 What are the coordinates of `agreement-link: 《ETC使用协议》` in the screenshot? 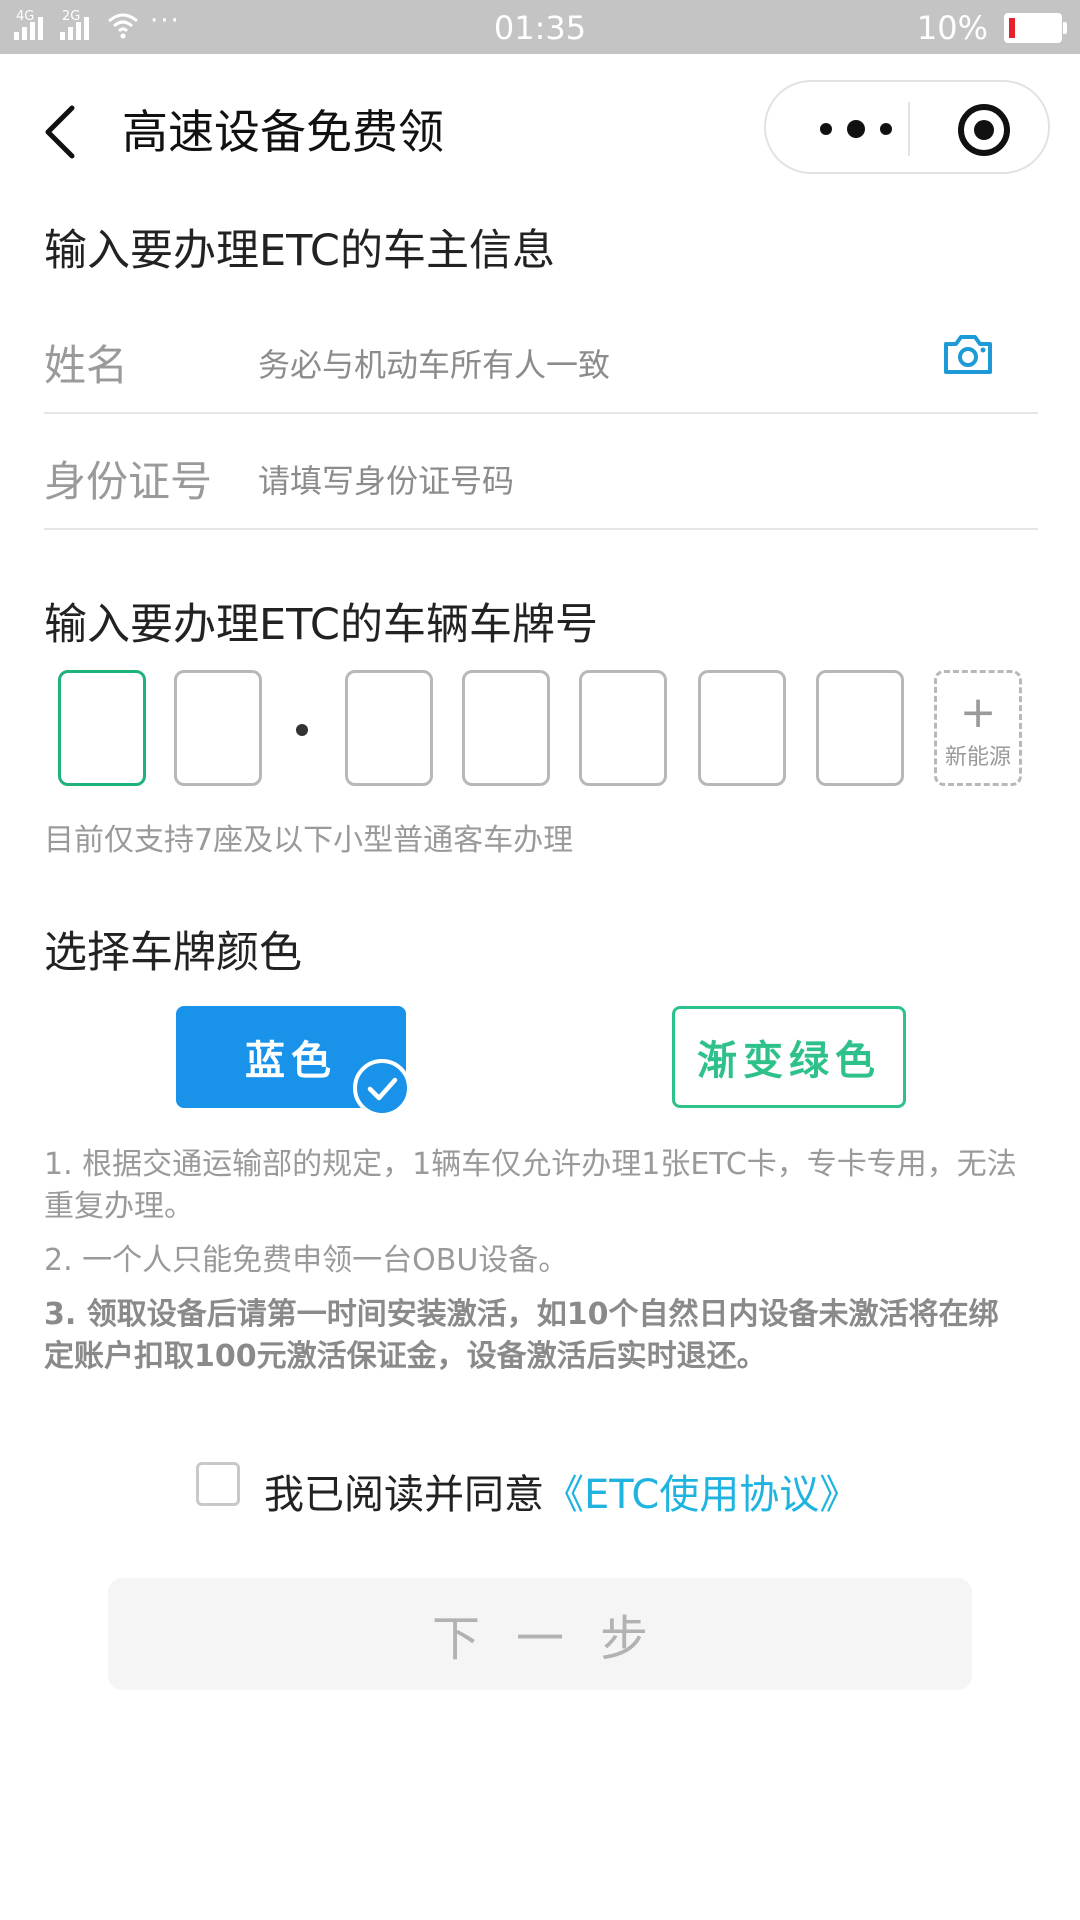 It's located at (701, 1495).